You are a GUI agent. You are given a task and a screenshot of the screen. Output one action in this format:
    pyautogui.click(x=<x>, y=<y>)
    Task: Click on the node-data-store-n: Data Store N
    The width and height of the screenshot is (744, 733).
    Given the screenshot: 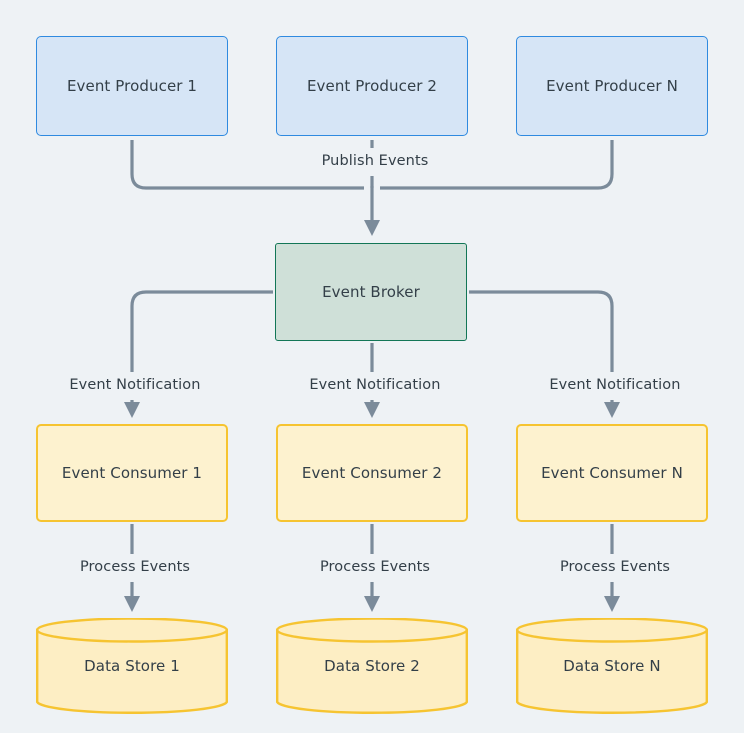 What is the action you would take?
    pyautogui.click(x=612, y=666)
    